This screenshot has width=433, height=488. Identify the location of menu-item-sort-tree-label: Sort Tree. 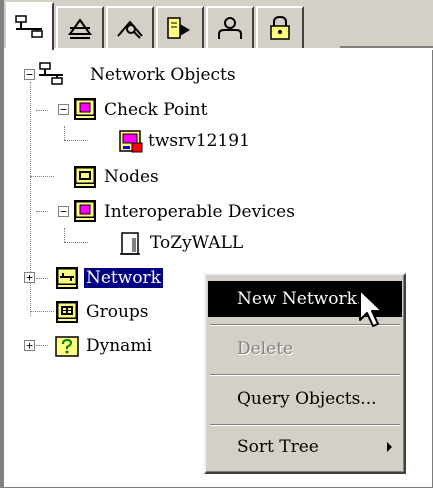
(278, 447).